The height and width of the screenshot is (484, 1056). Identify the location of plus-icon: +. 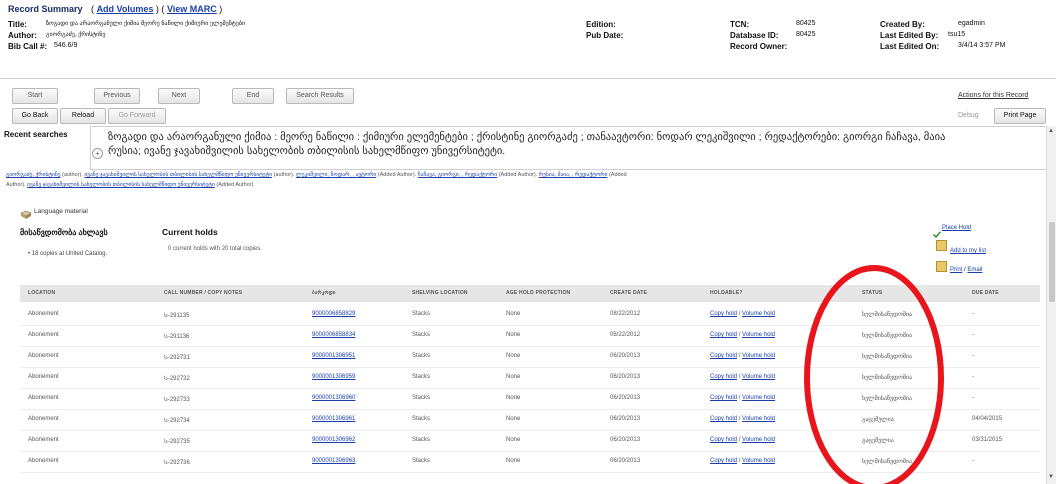
(97, 153).